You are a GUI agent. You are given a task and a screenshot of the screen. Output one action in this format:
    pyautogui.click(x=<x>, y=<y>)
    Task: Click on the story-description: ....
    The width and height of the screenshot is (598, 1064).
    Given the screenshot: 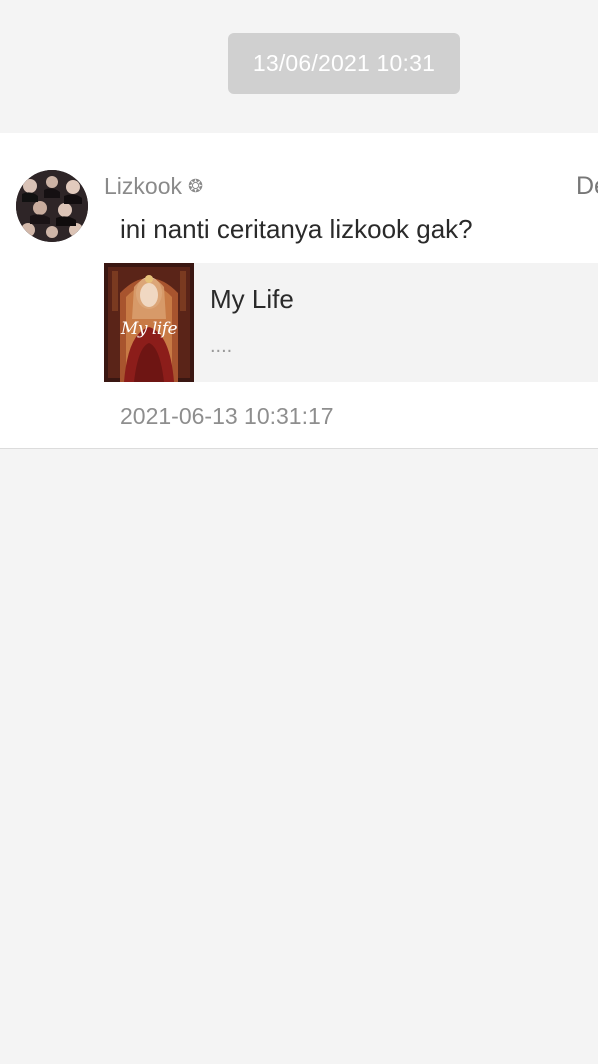 What is the action you would take?
    pyautogui.click(x=221, y=346)
    